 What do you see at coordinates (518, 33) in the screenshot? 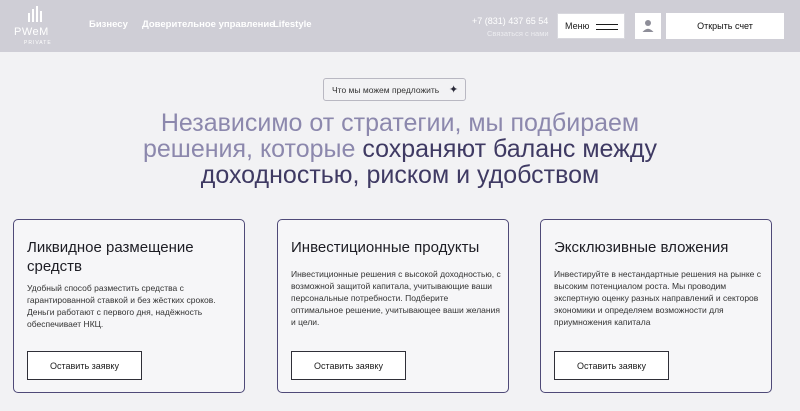
I see `callback-link: Связаться с нами` at bounding box center [518, 33].